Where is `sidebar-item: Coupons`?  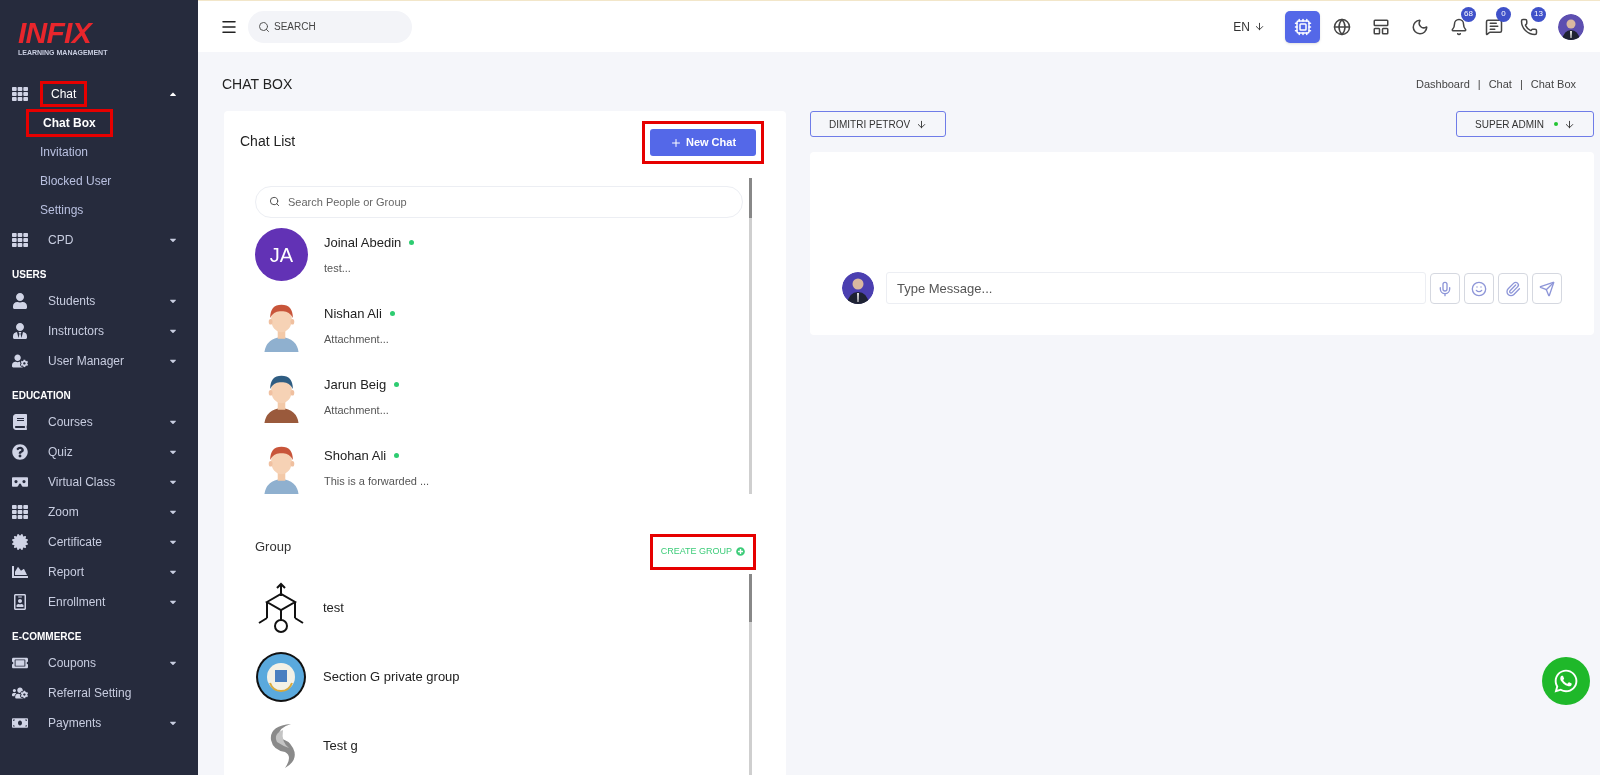
sidebar-item: Coupons is located at coordinates (72, 662).